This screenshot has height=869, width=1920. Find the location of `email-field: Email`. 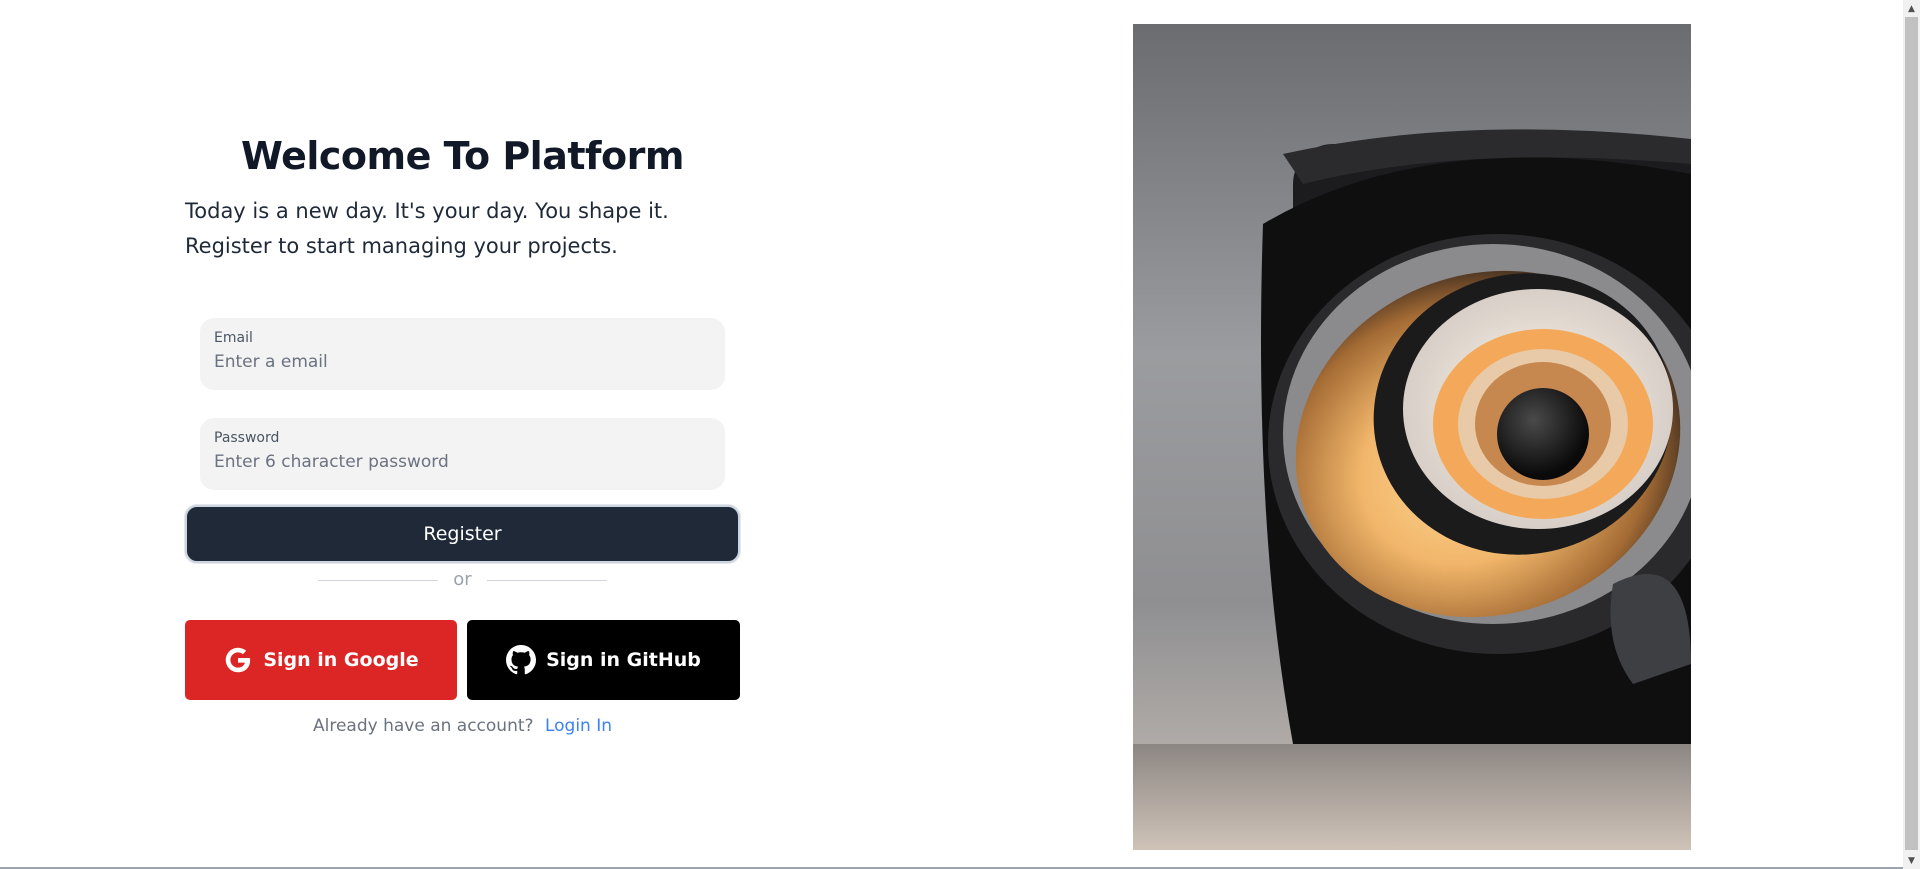

email-field: Email is located at coordinates (462, 354).